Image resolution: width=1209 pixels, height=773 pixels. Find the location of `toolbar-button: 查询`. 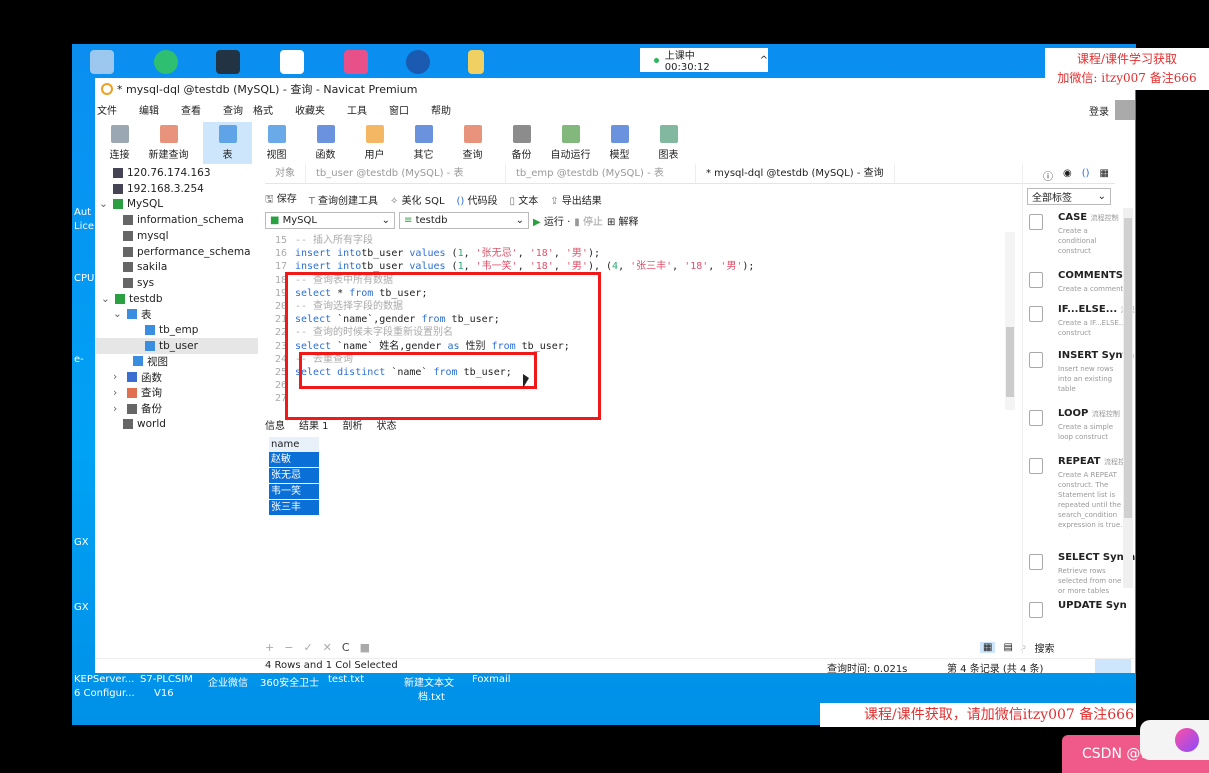

toolbar-button: 查询 is located at coordinates (472, 143).